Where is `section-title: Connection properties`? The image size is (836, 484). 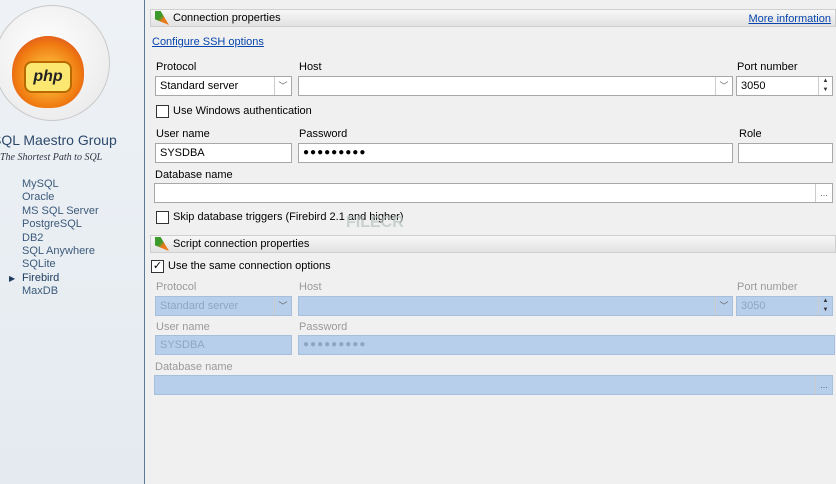
section-title: Connection properties is located at coordinates (227, 18).